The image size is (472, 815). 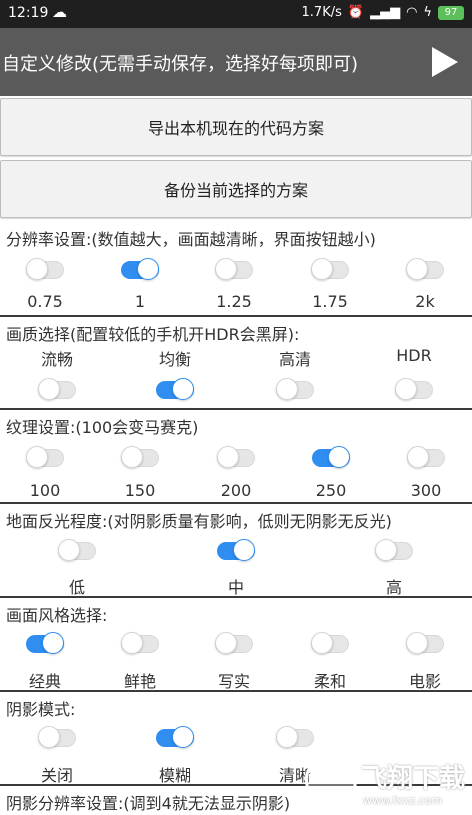 I want to click on watermark-url: www.fxxz.com, so click(x=403, y=800).